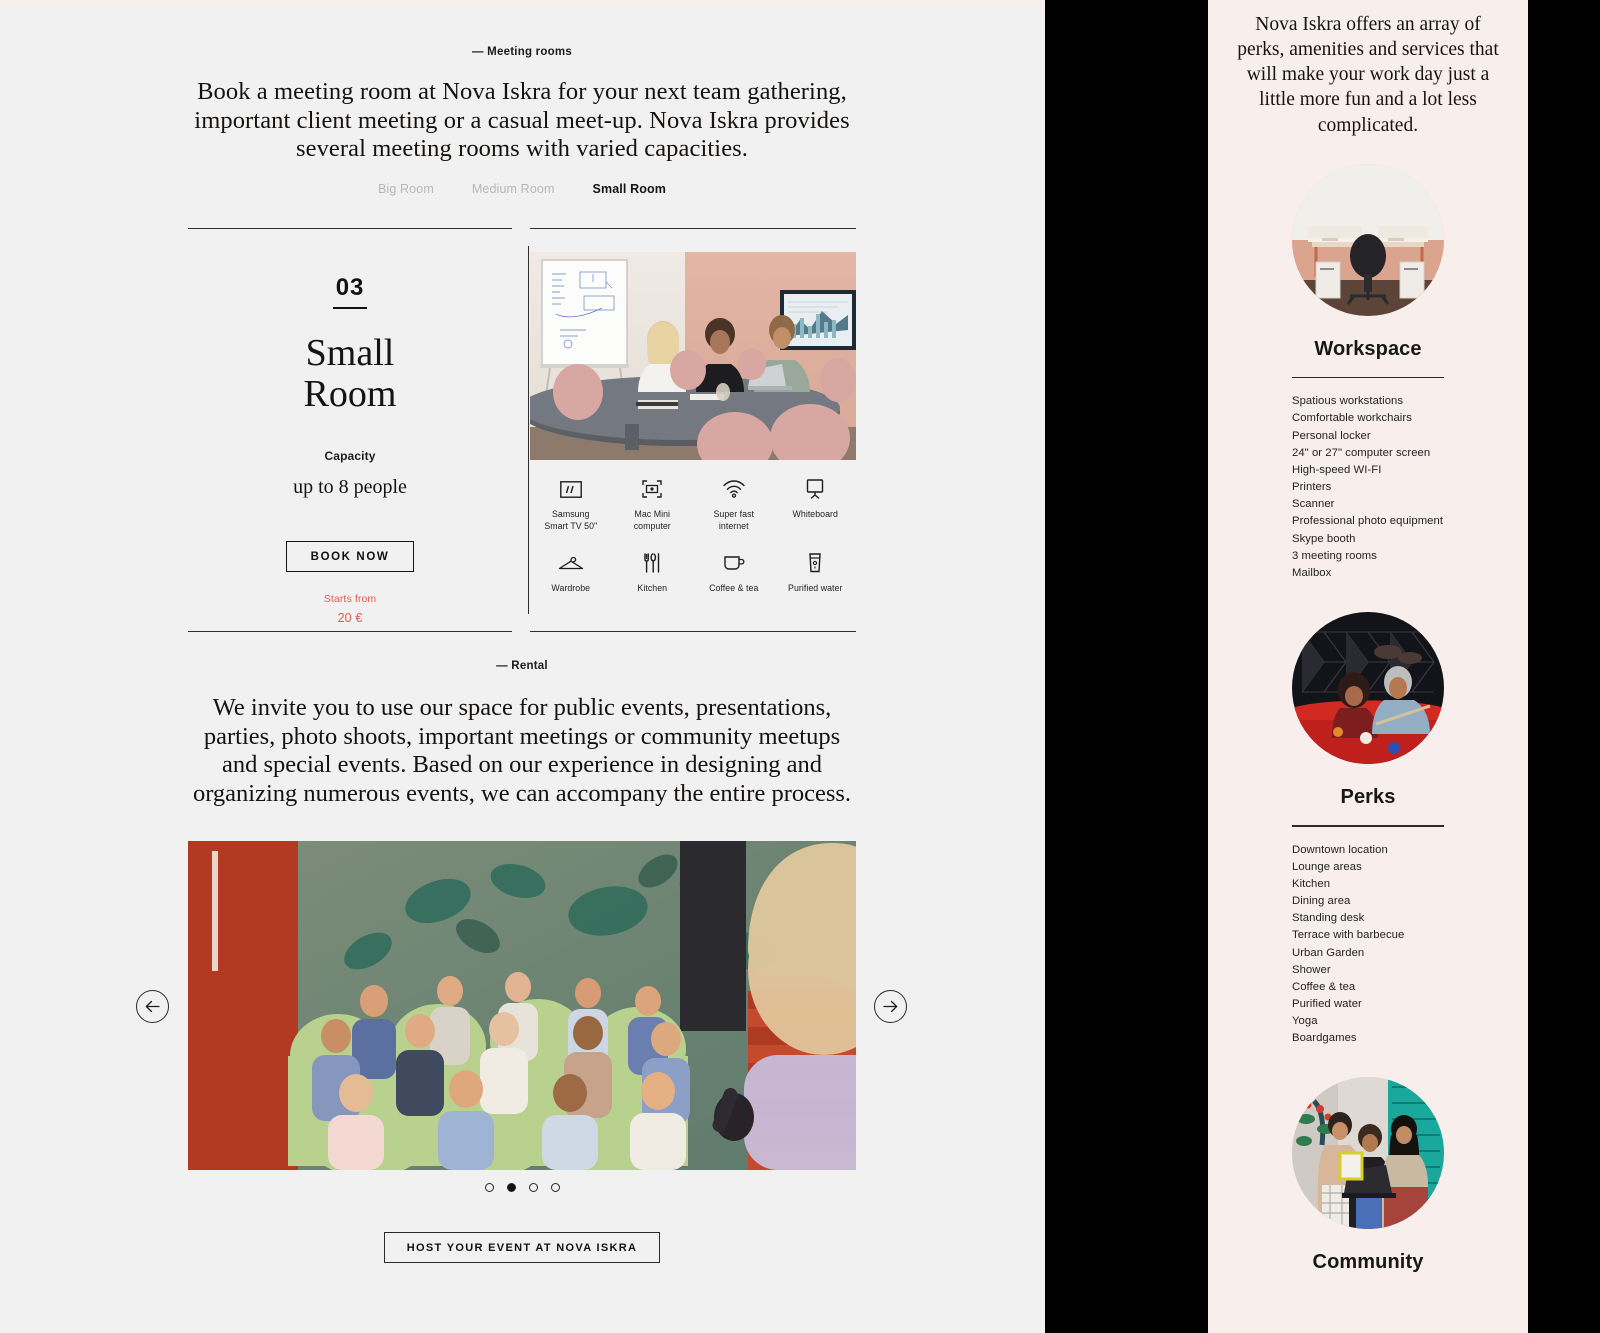 This screenshot has height=1333, width=1600. I want to click on list-item: Coffee & tea, so click(1324, 986).